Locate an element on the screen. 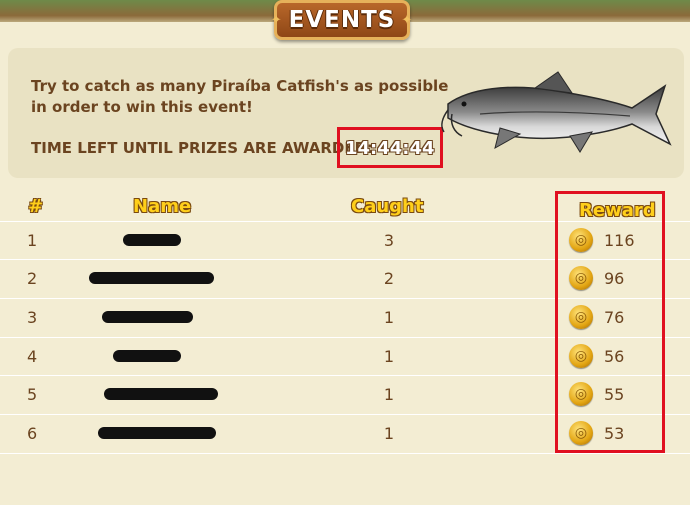 This screenshot has height=505, width=690. timer-highlight-box is located at coordinates (390, 147).